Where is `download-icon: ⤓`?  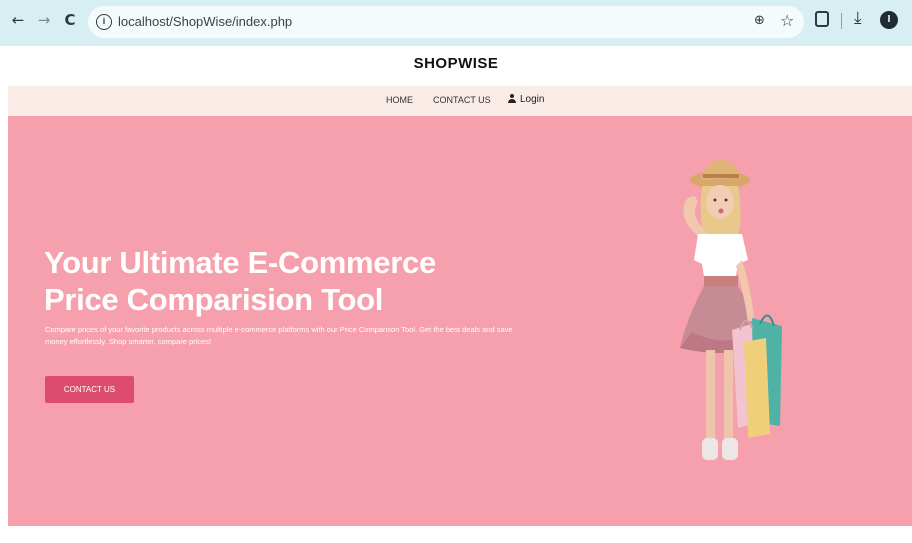
download-icon: ⤓ is located at coordinates (858, 18).